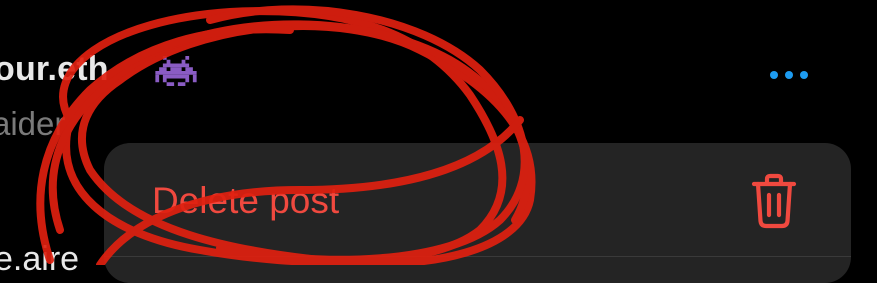  Describe the element at coordinates (477, 256) in the screenshot. I see `menu-divider` at that location.